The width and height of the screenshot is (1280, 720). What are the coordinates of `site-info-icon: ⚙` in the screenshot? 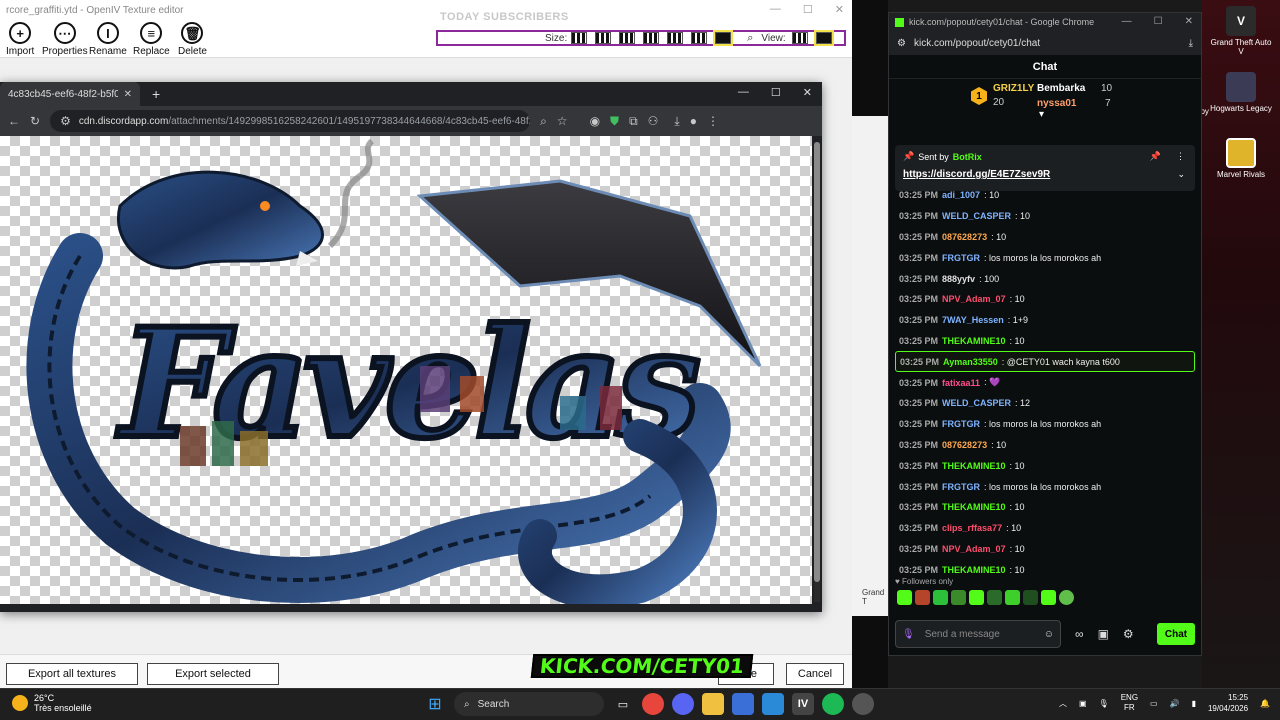 It's located at (65, 121).